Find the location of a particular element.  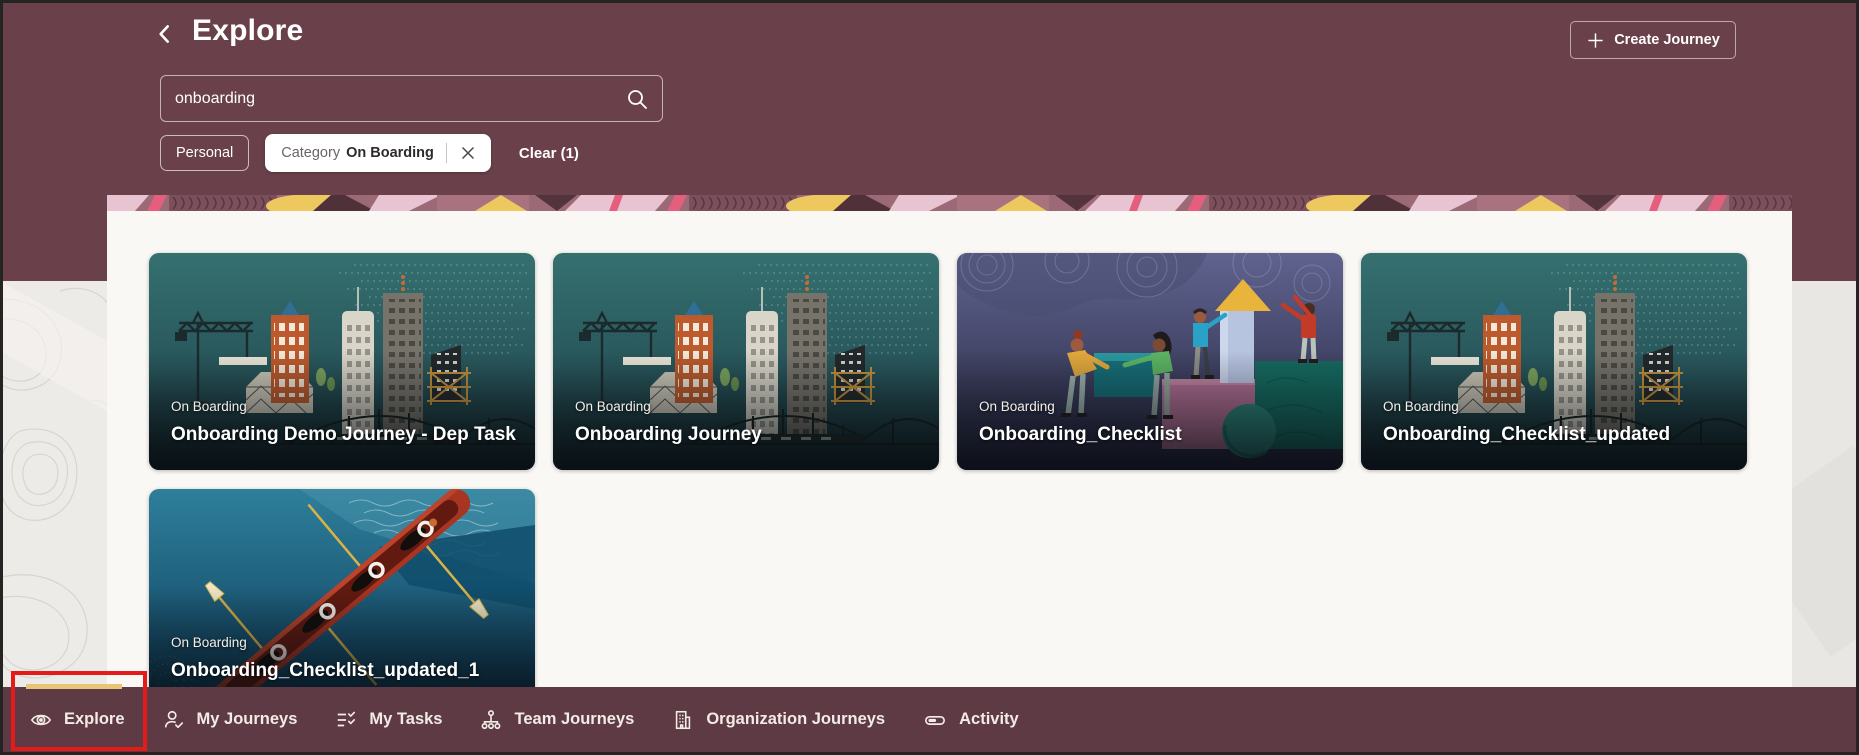

page-title: Explore is located at coordinates (248, 30).